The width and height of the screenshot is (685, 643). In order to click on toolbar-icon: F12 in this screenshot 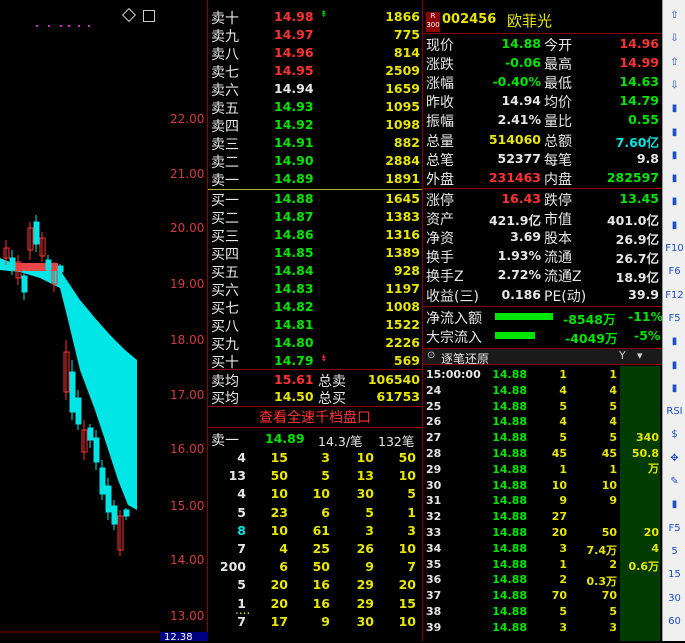, I will do `click(674, 295)`.